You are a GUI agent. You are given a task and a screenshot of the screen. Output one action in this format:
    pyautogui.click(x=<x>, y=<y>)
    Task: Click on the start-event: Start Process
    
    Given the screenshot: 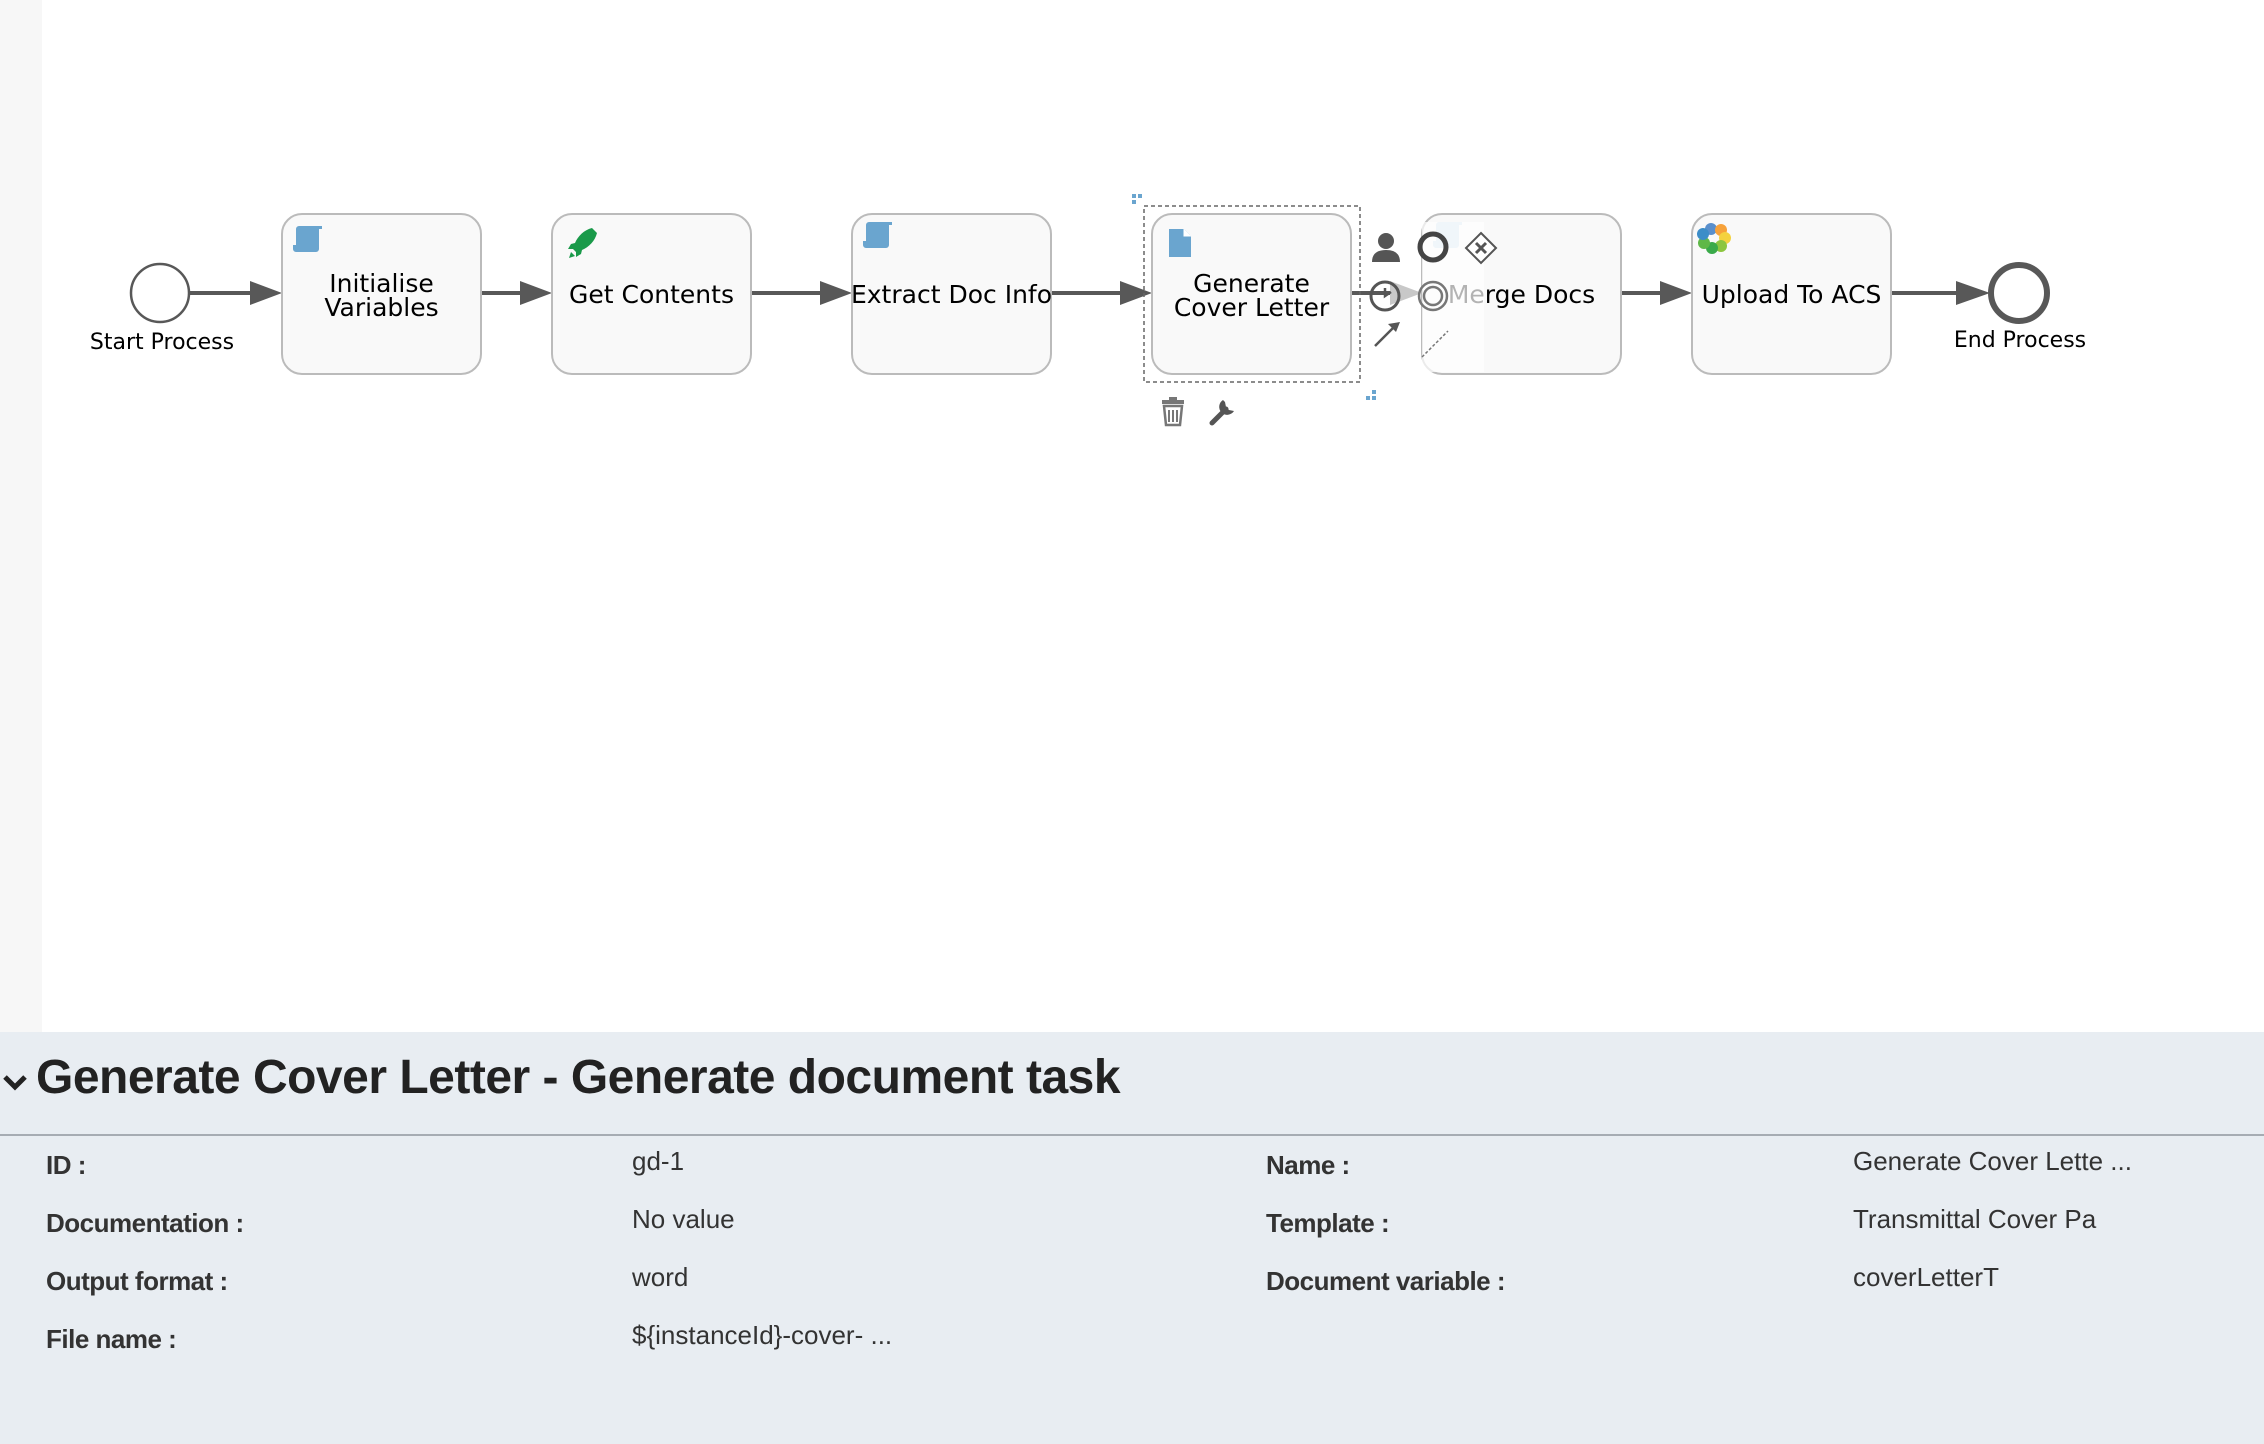 What is the action you would take?
    pyautogui.click(x=162, y=308)
    